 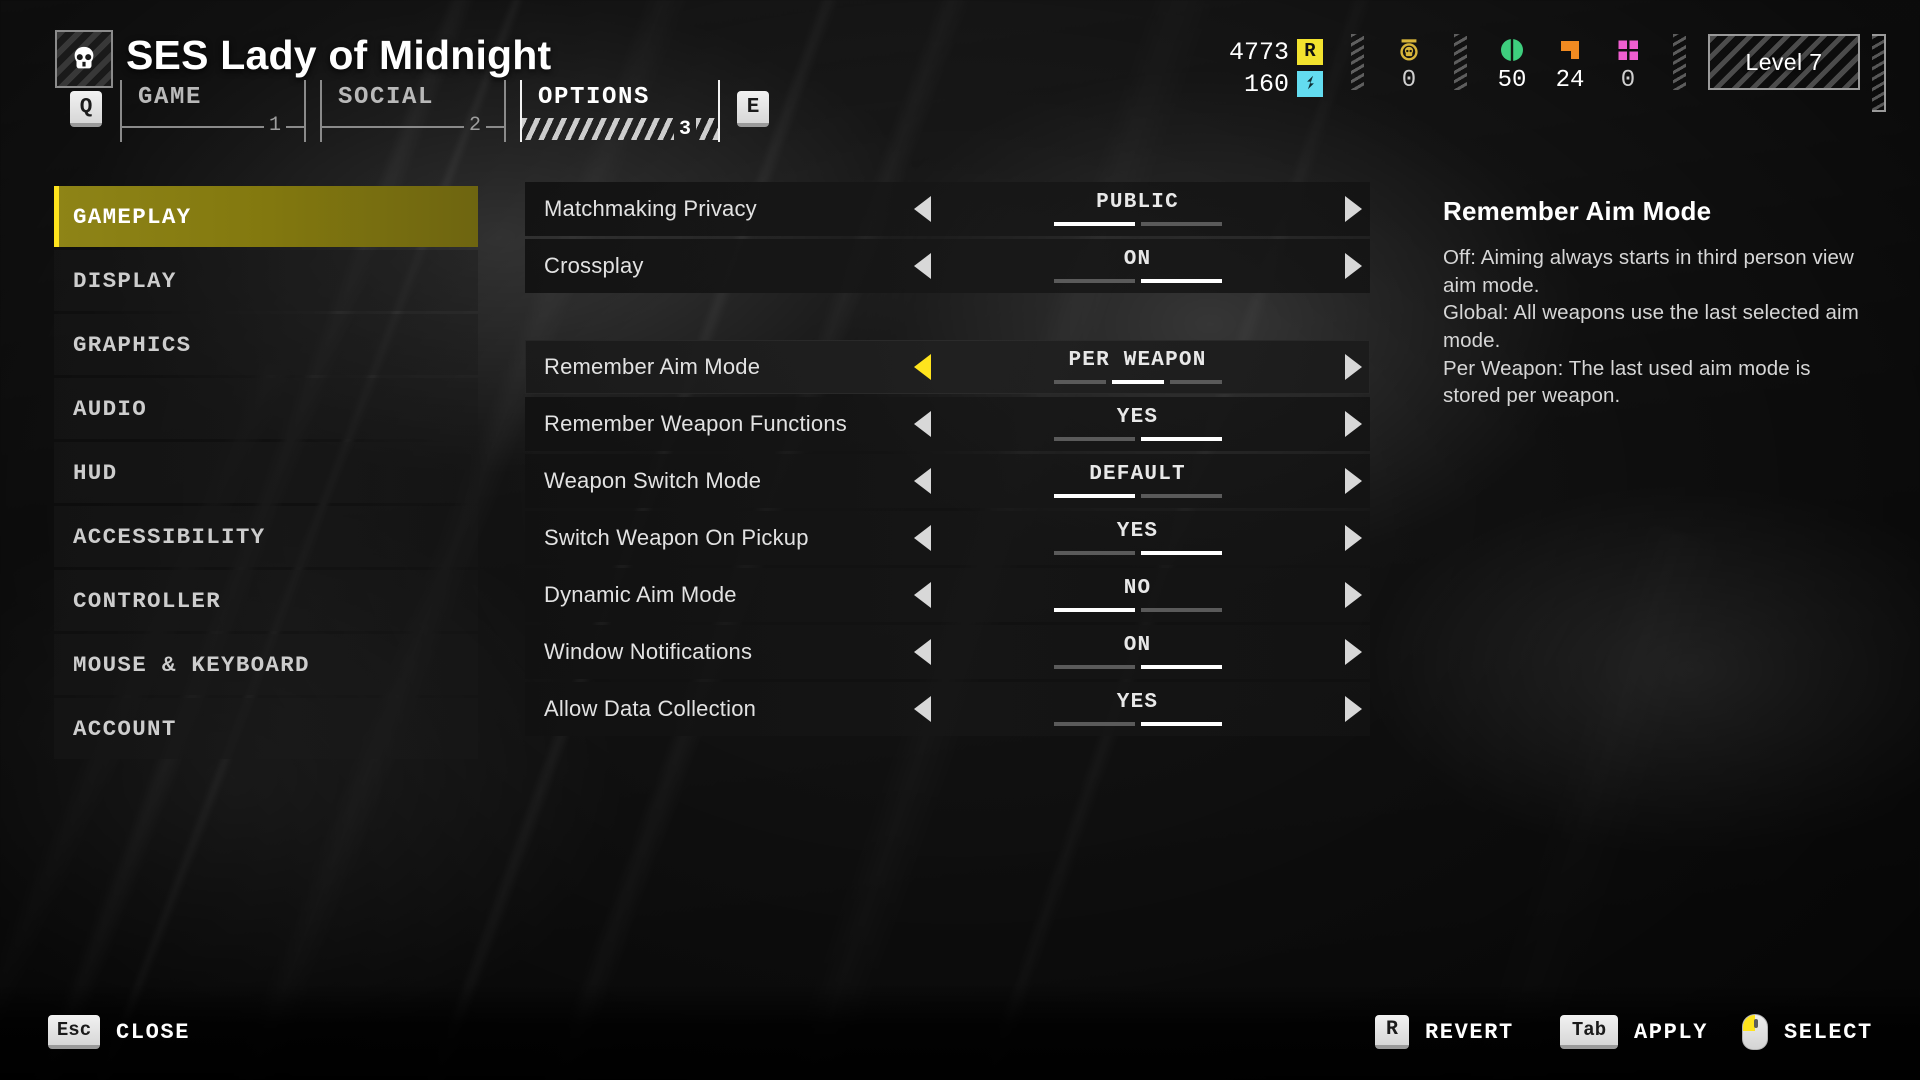 I want to click on tab-options: OPTIONS 3, so click(x=620, y=111).